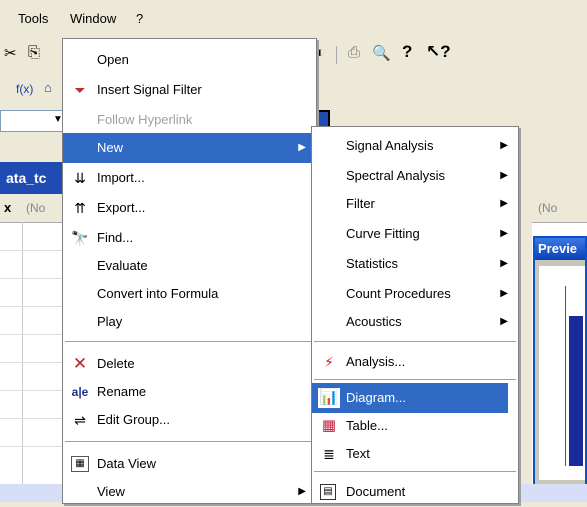 Image resolution: width=587 pixels, height=507 pixels. Describe the element at coordinates (376, 491) in the screenshot. I see `menu-item-label: Document` at that location.